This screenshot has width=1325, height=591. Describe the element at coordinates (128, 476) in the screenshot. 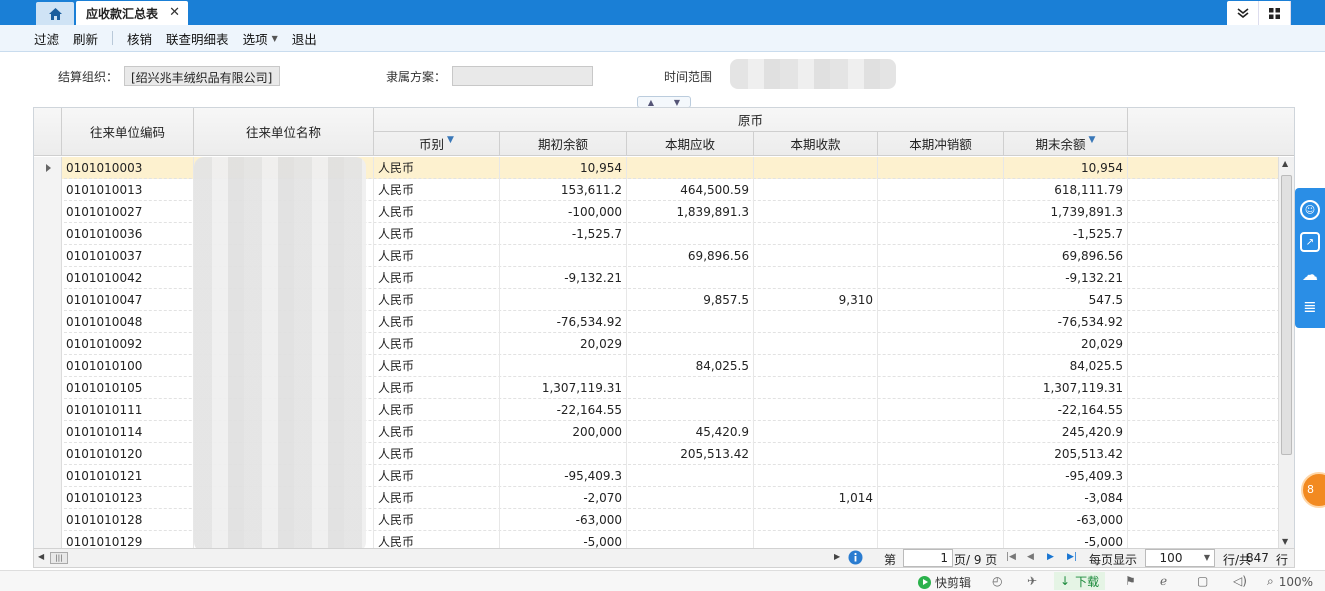

I see `cell-code: 0101010121` at that location.